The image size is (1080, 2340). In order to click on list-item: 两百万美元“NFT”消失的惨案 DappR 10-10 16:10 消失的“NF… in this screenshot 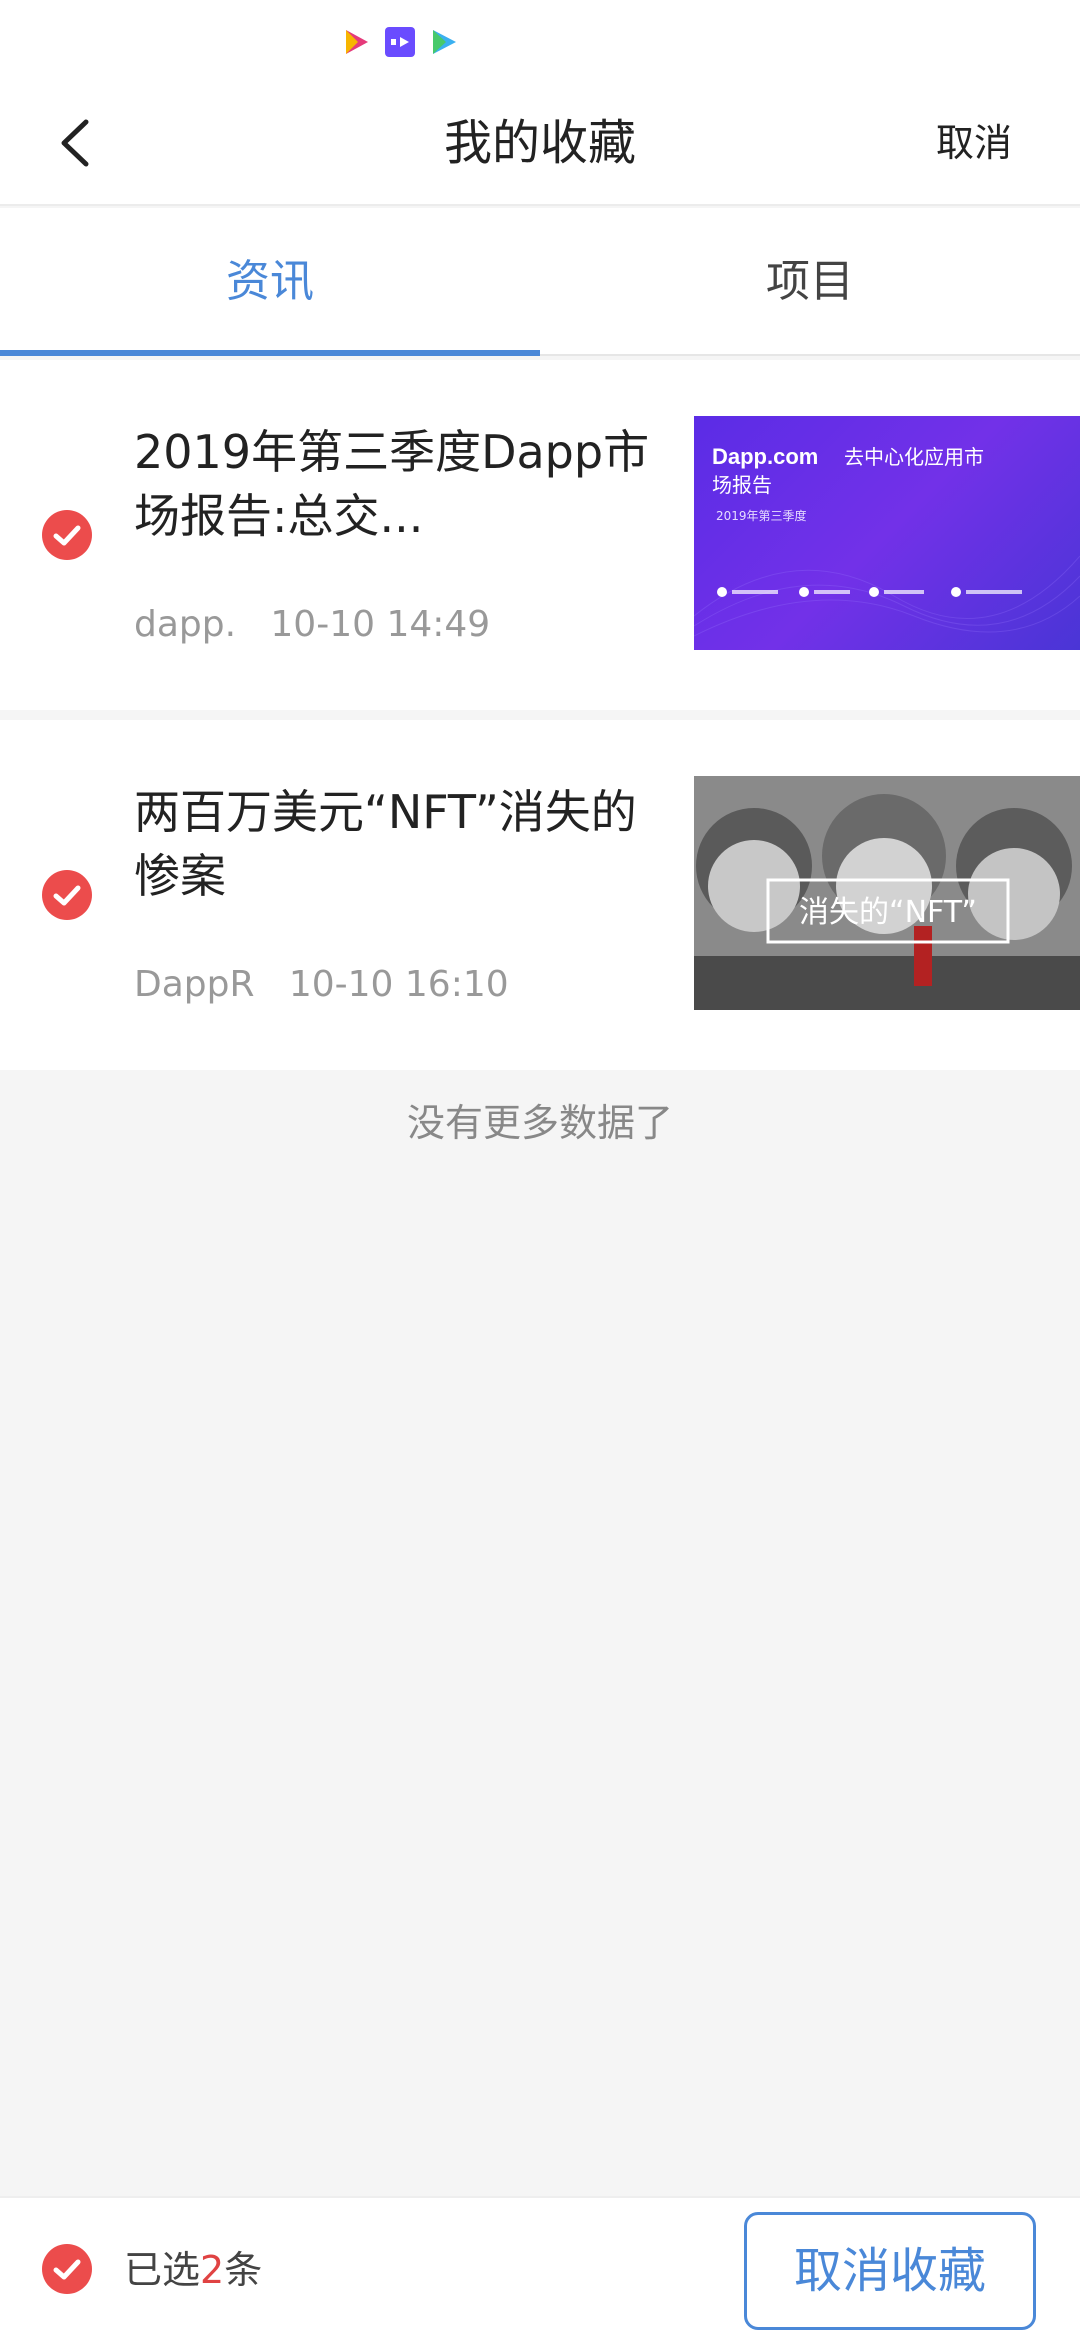, I will do `click(540, 895)`.